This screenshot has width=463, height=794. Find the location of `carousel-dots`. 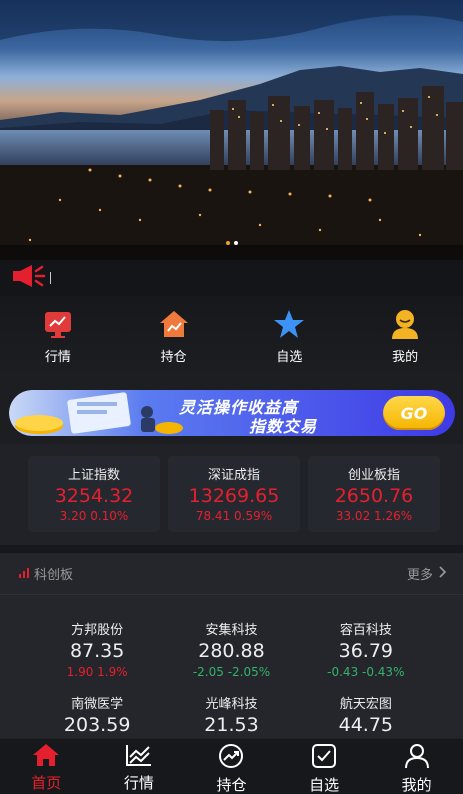

carousel-dots is located at coordinates (232, 243).